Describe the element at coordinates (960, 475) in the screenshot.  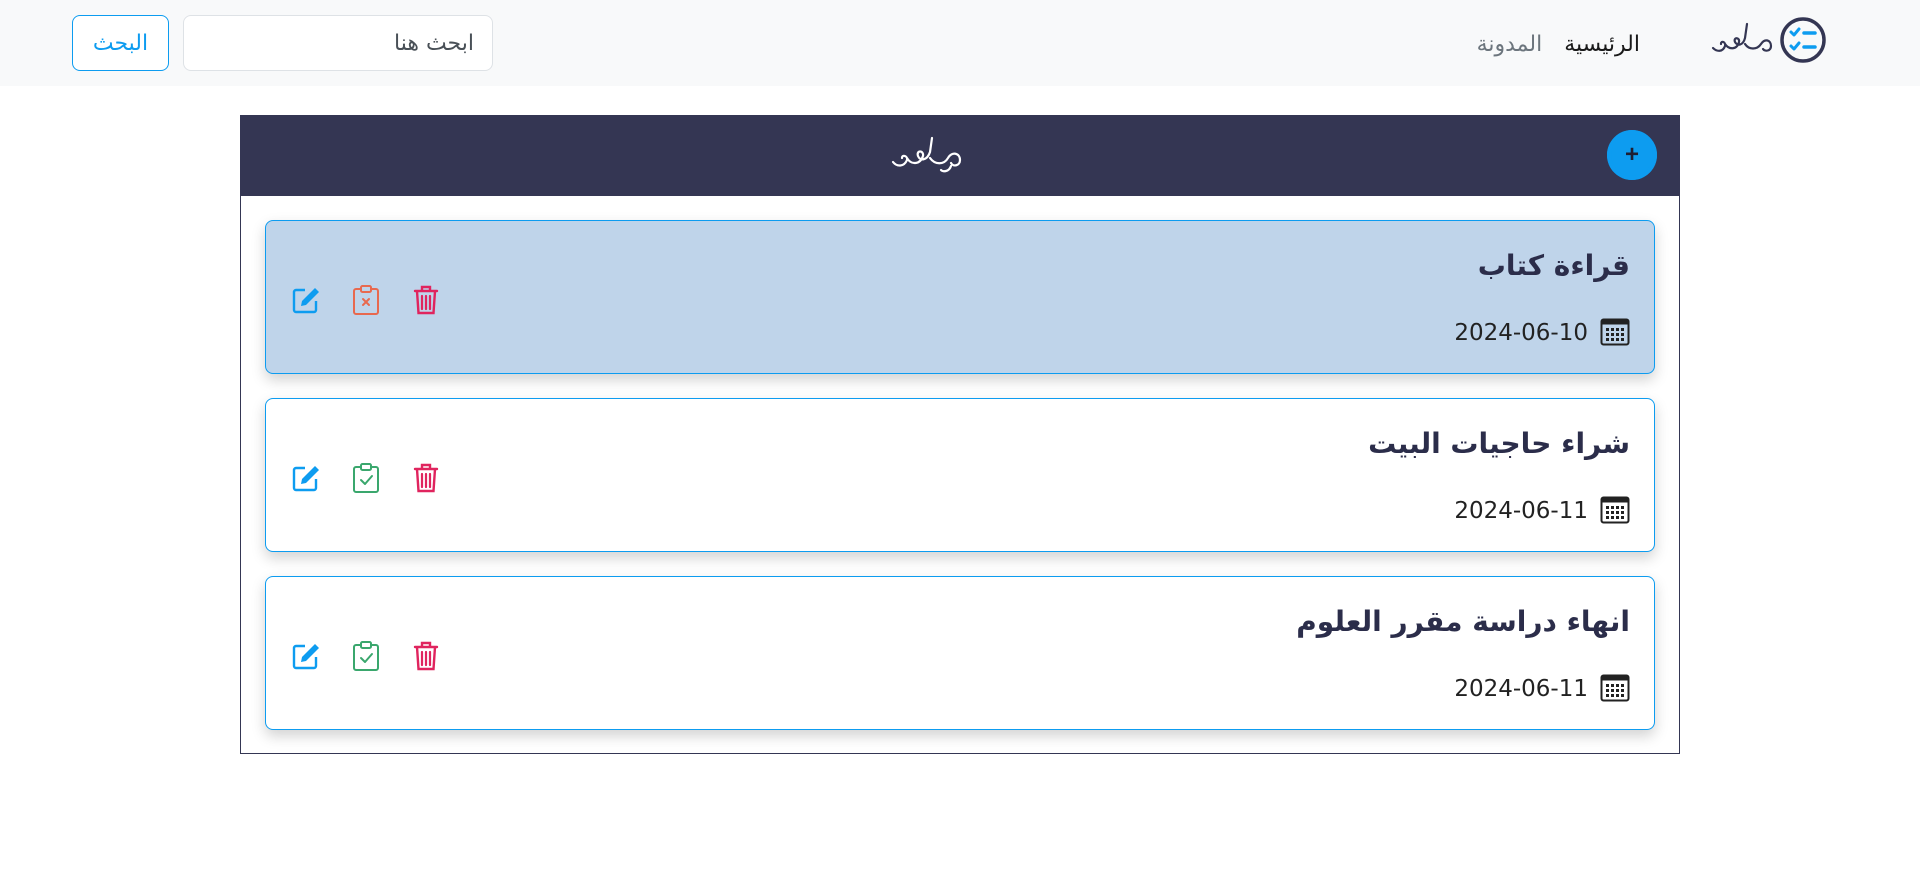
I see `task-item: شراء حاجيات البيت 2024-06-11` at that location.